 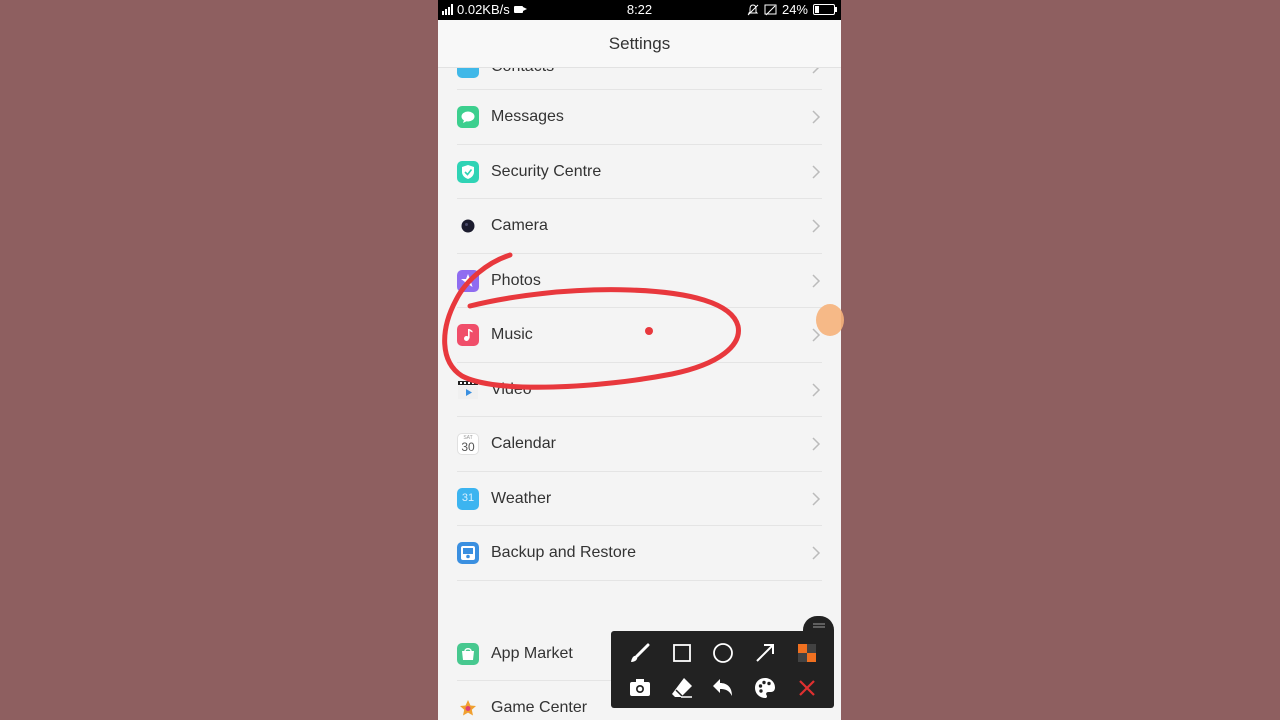 What do you see at coordinates (546, 171) in the screenshot?
I see `settings-item-label: Security Centre` at bounding box center [546, 171].